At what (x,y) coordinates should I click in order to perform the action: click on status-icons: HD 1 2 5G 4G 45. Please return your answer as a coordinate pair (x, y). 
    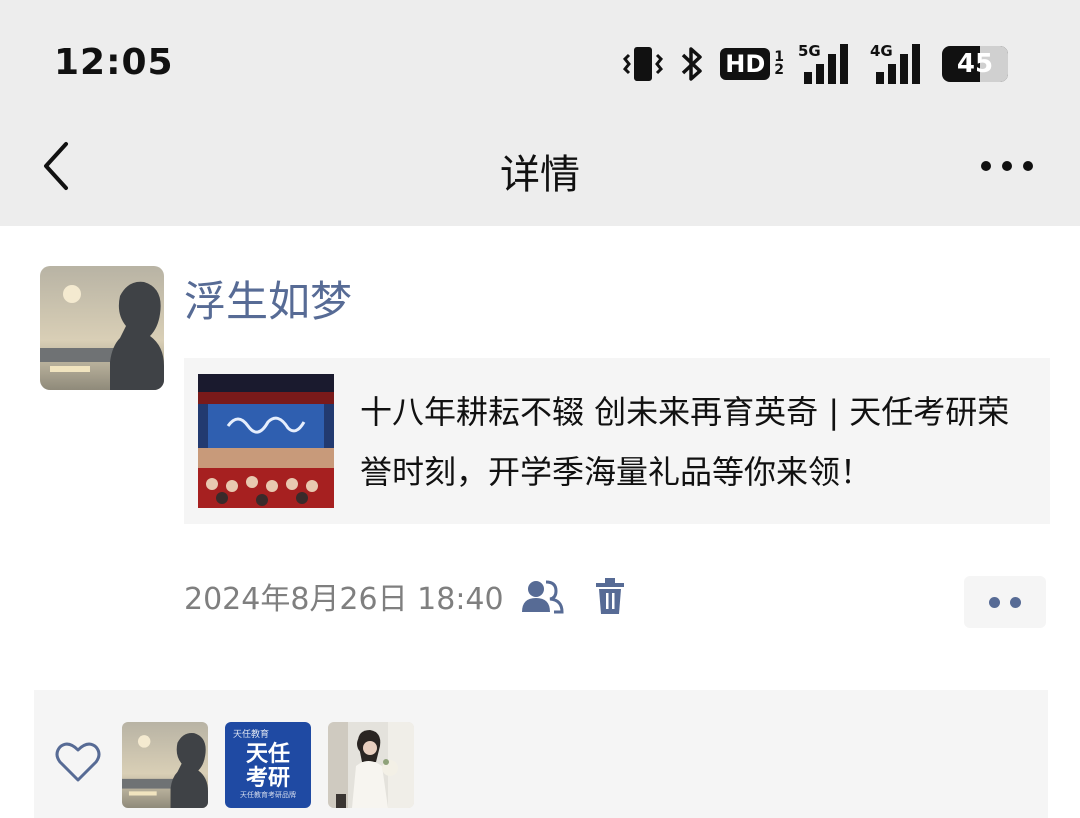
    Looking at the image, I should click on (815, 64).